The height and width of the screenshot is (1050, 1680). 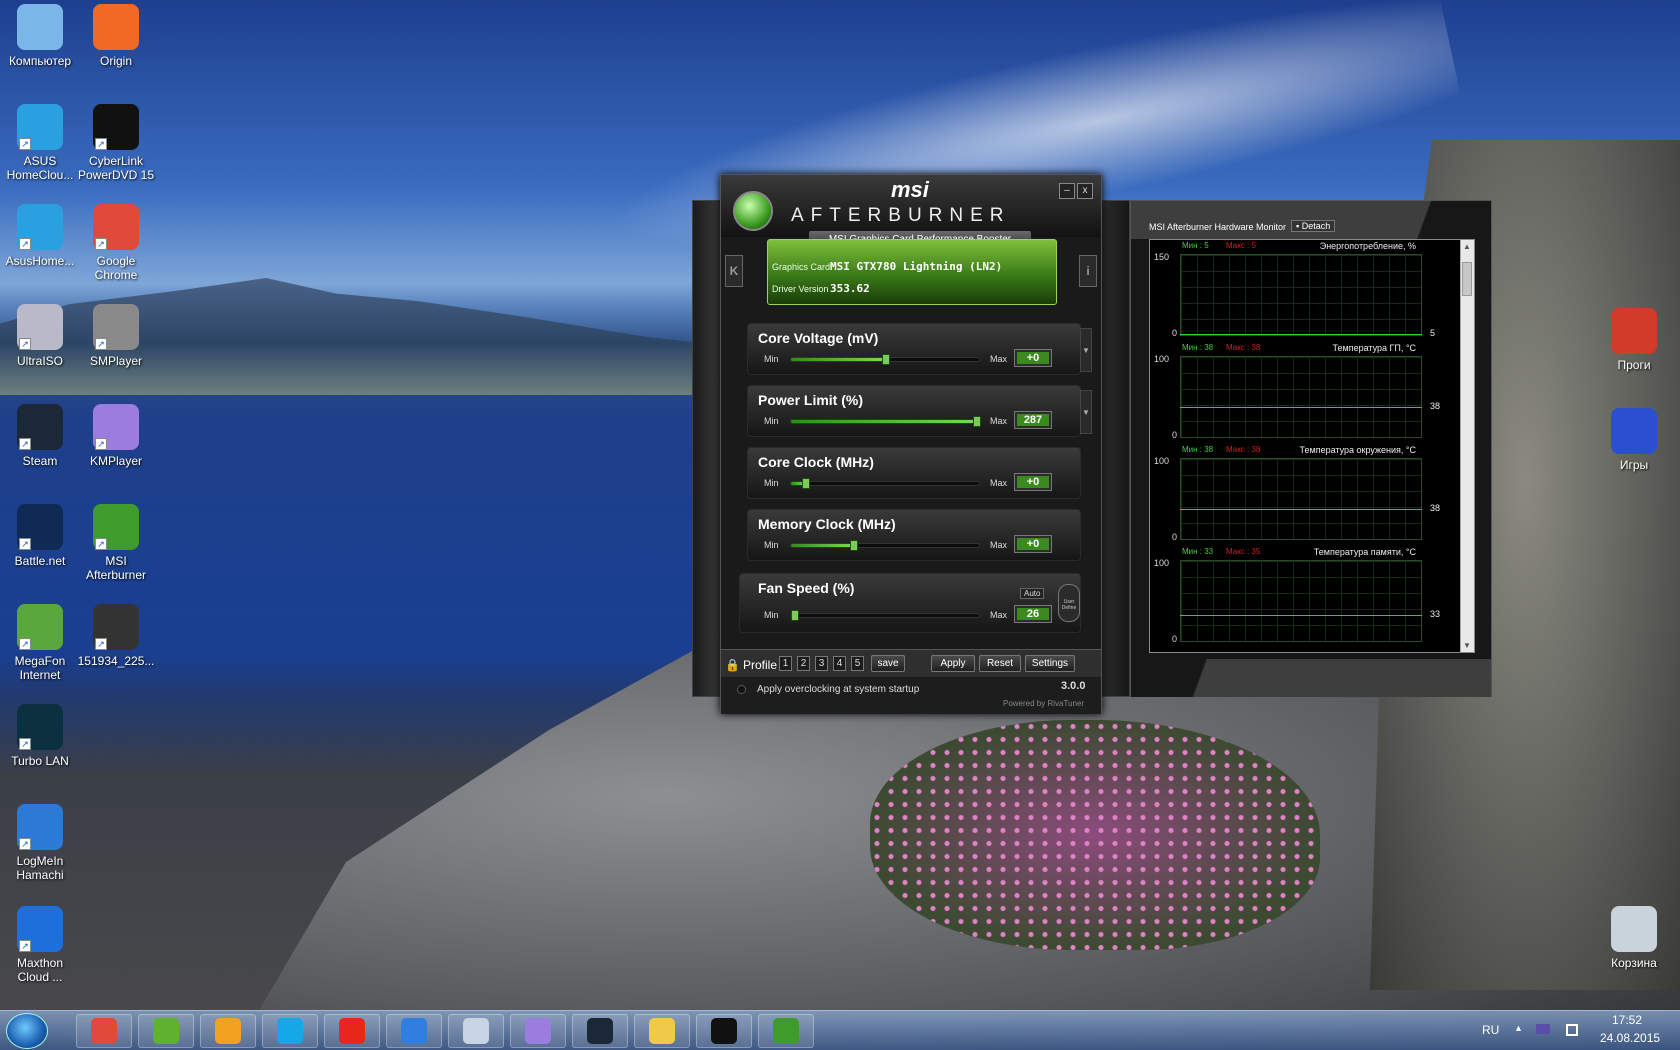 What do you see at coordinates (1630, 1038) in the screenshot?
I see `clock-date: 24.08.2015` at bounding box center [1630, 1038].